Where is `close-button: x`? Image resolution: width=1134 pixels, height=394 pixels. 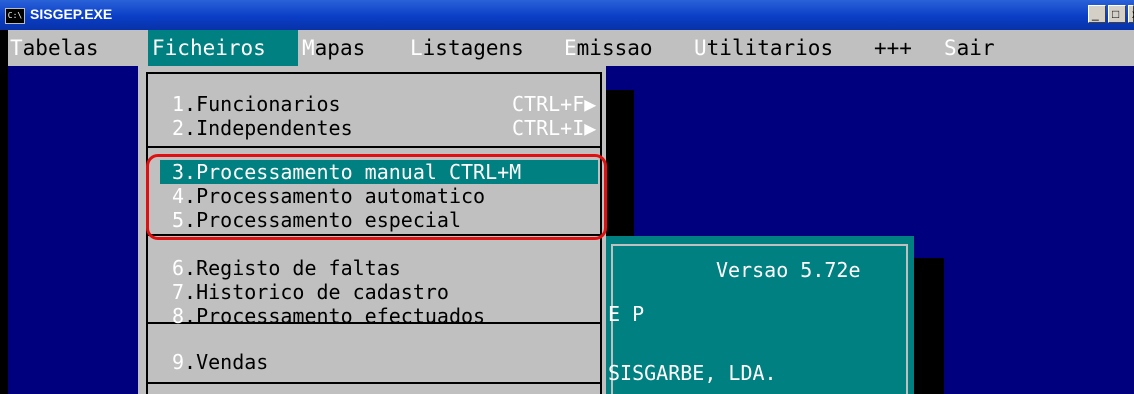
close-button: x is located at coordinates (1131, 14).